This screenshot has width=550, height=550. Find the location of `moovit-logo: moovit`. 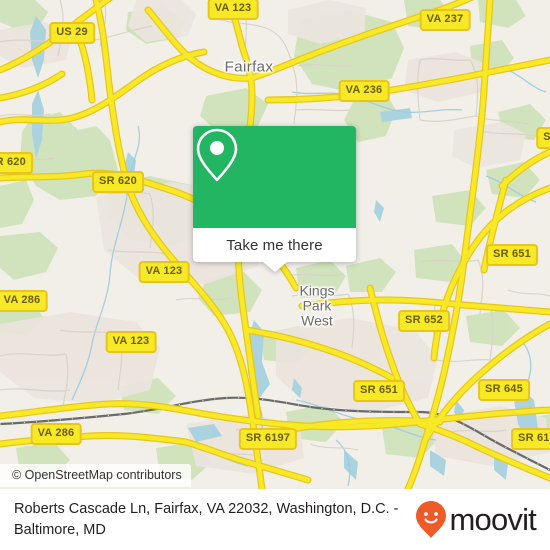

moovit-logo: moovit is located at coordinates (476, 520).